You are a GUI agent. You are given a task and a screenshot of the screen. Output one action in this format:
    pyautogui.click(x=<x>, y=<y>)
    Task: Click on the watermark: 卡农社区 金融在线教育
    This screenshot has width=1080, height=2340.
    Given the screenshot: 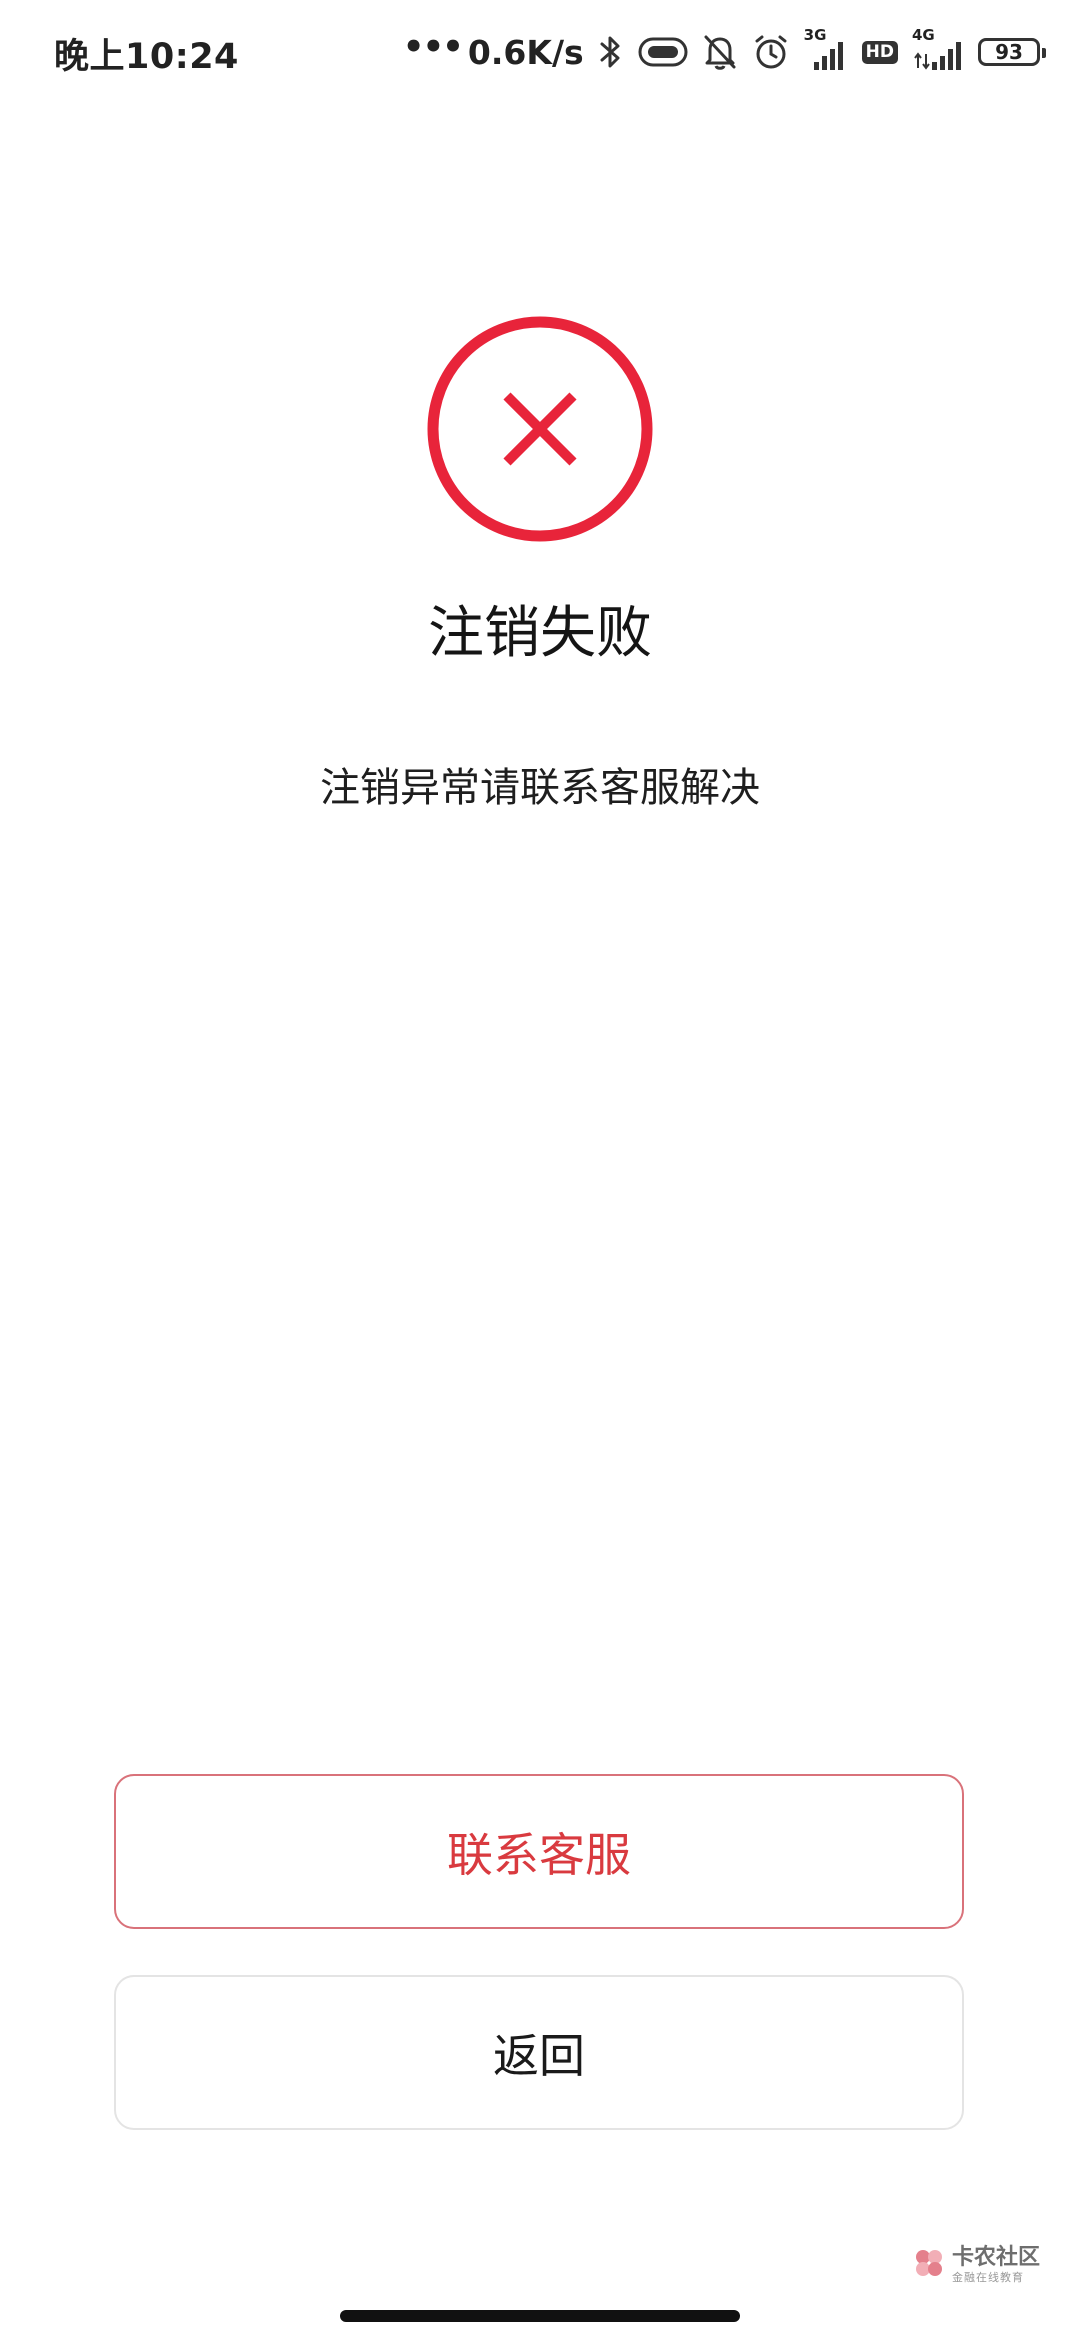 What is the action you would take?
    pyautogui.click(x=976, y=2265)
    